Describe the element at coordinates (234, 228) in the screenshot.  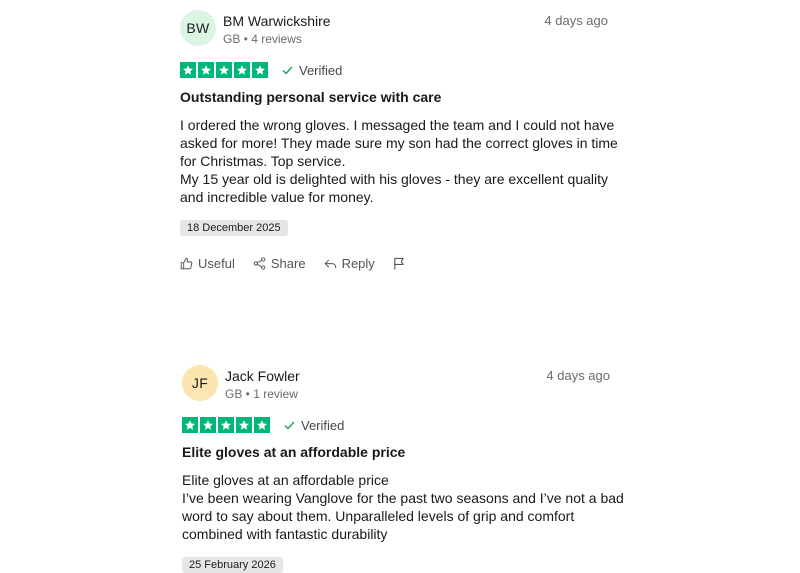
I see `experience-date: 18 December 2025` at that location.